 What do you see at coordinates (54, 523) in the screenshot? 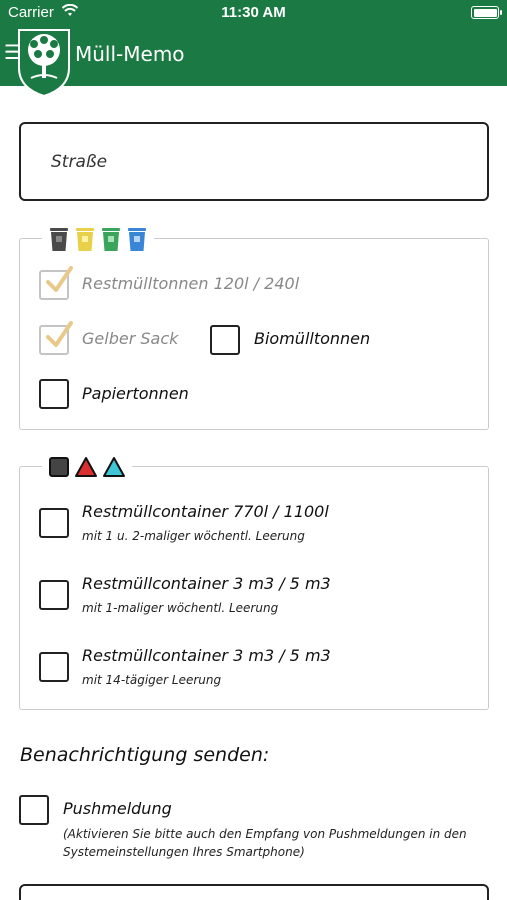
I see `container-770-checkbox` at bounding box center [54, 523].